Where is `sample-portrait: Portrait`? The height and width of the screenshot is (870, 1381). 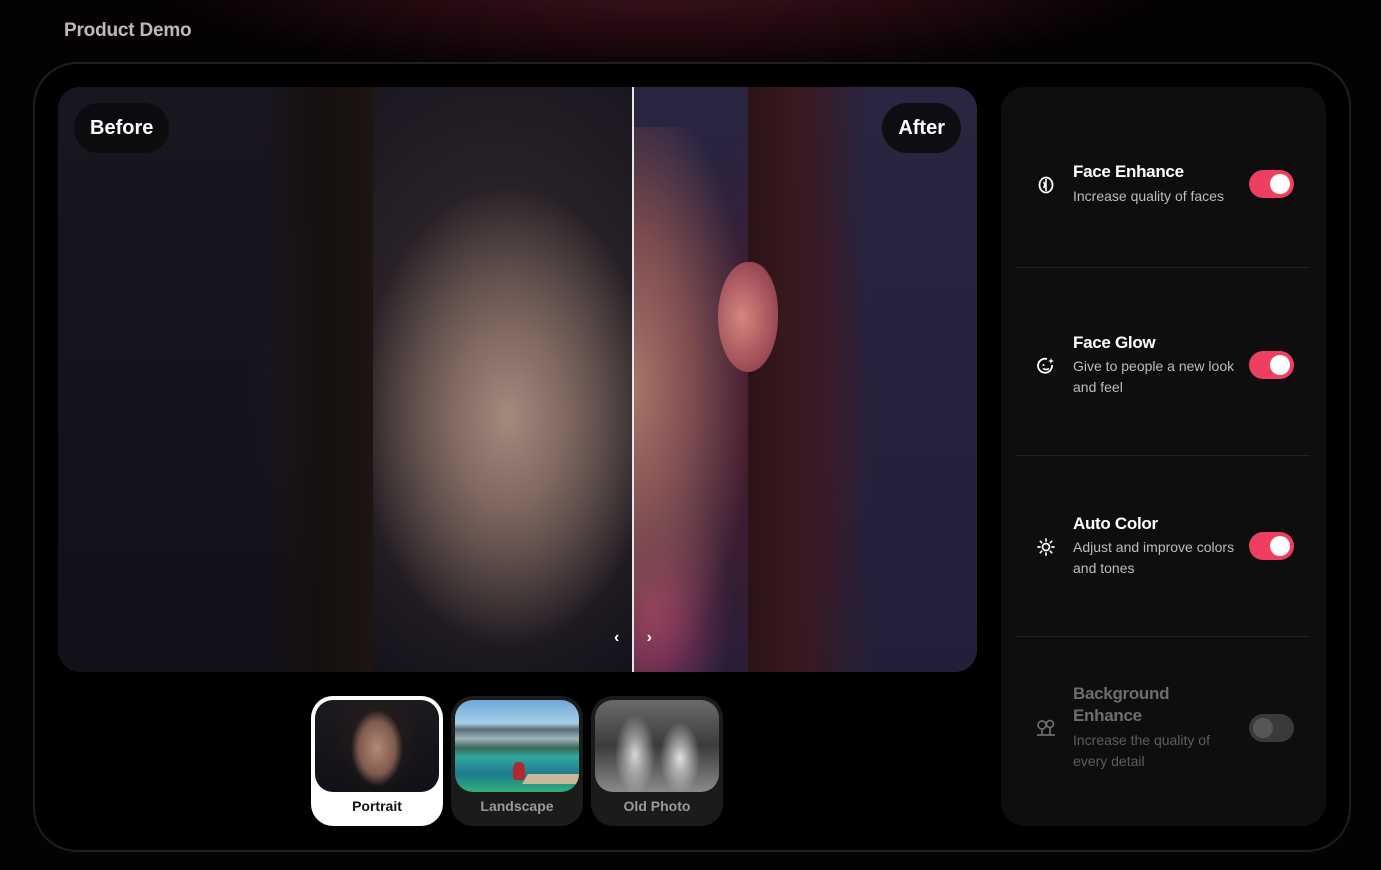 sample-portrait: Portrait is located at coordinates (377, 761).